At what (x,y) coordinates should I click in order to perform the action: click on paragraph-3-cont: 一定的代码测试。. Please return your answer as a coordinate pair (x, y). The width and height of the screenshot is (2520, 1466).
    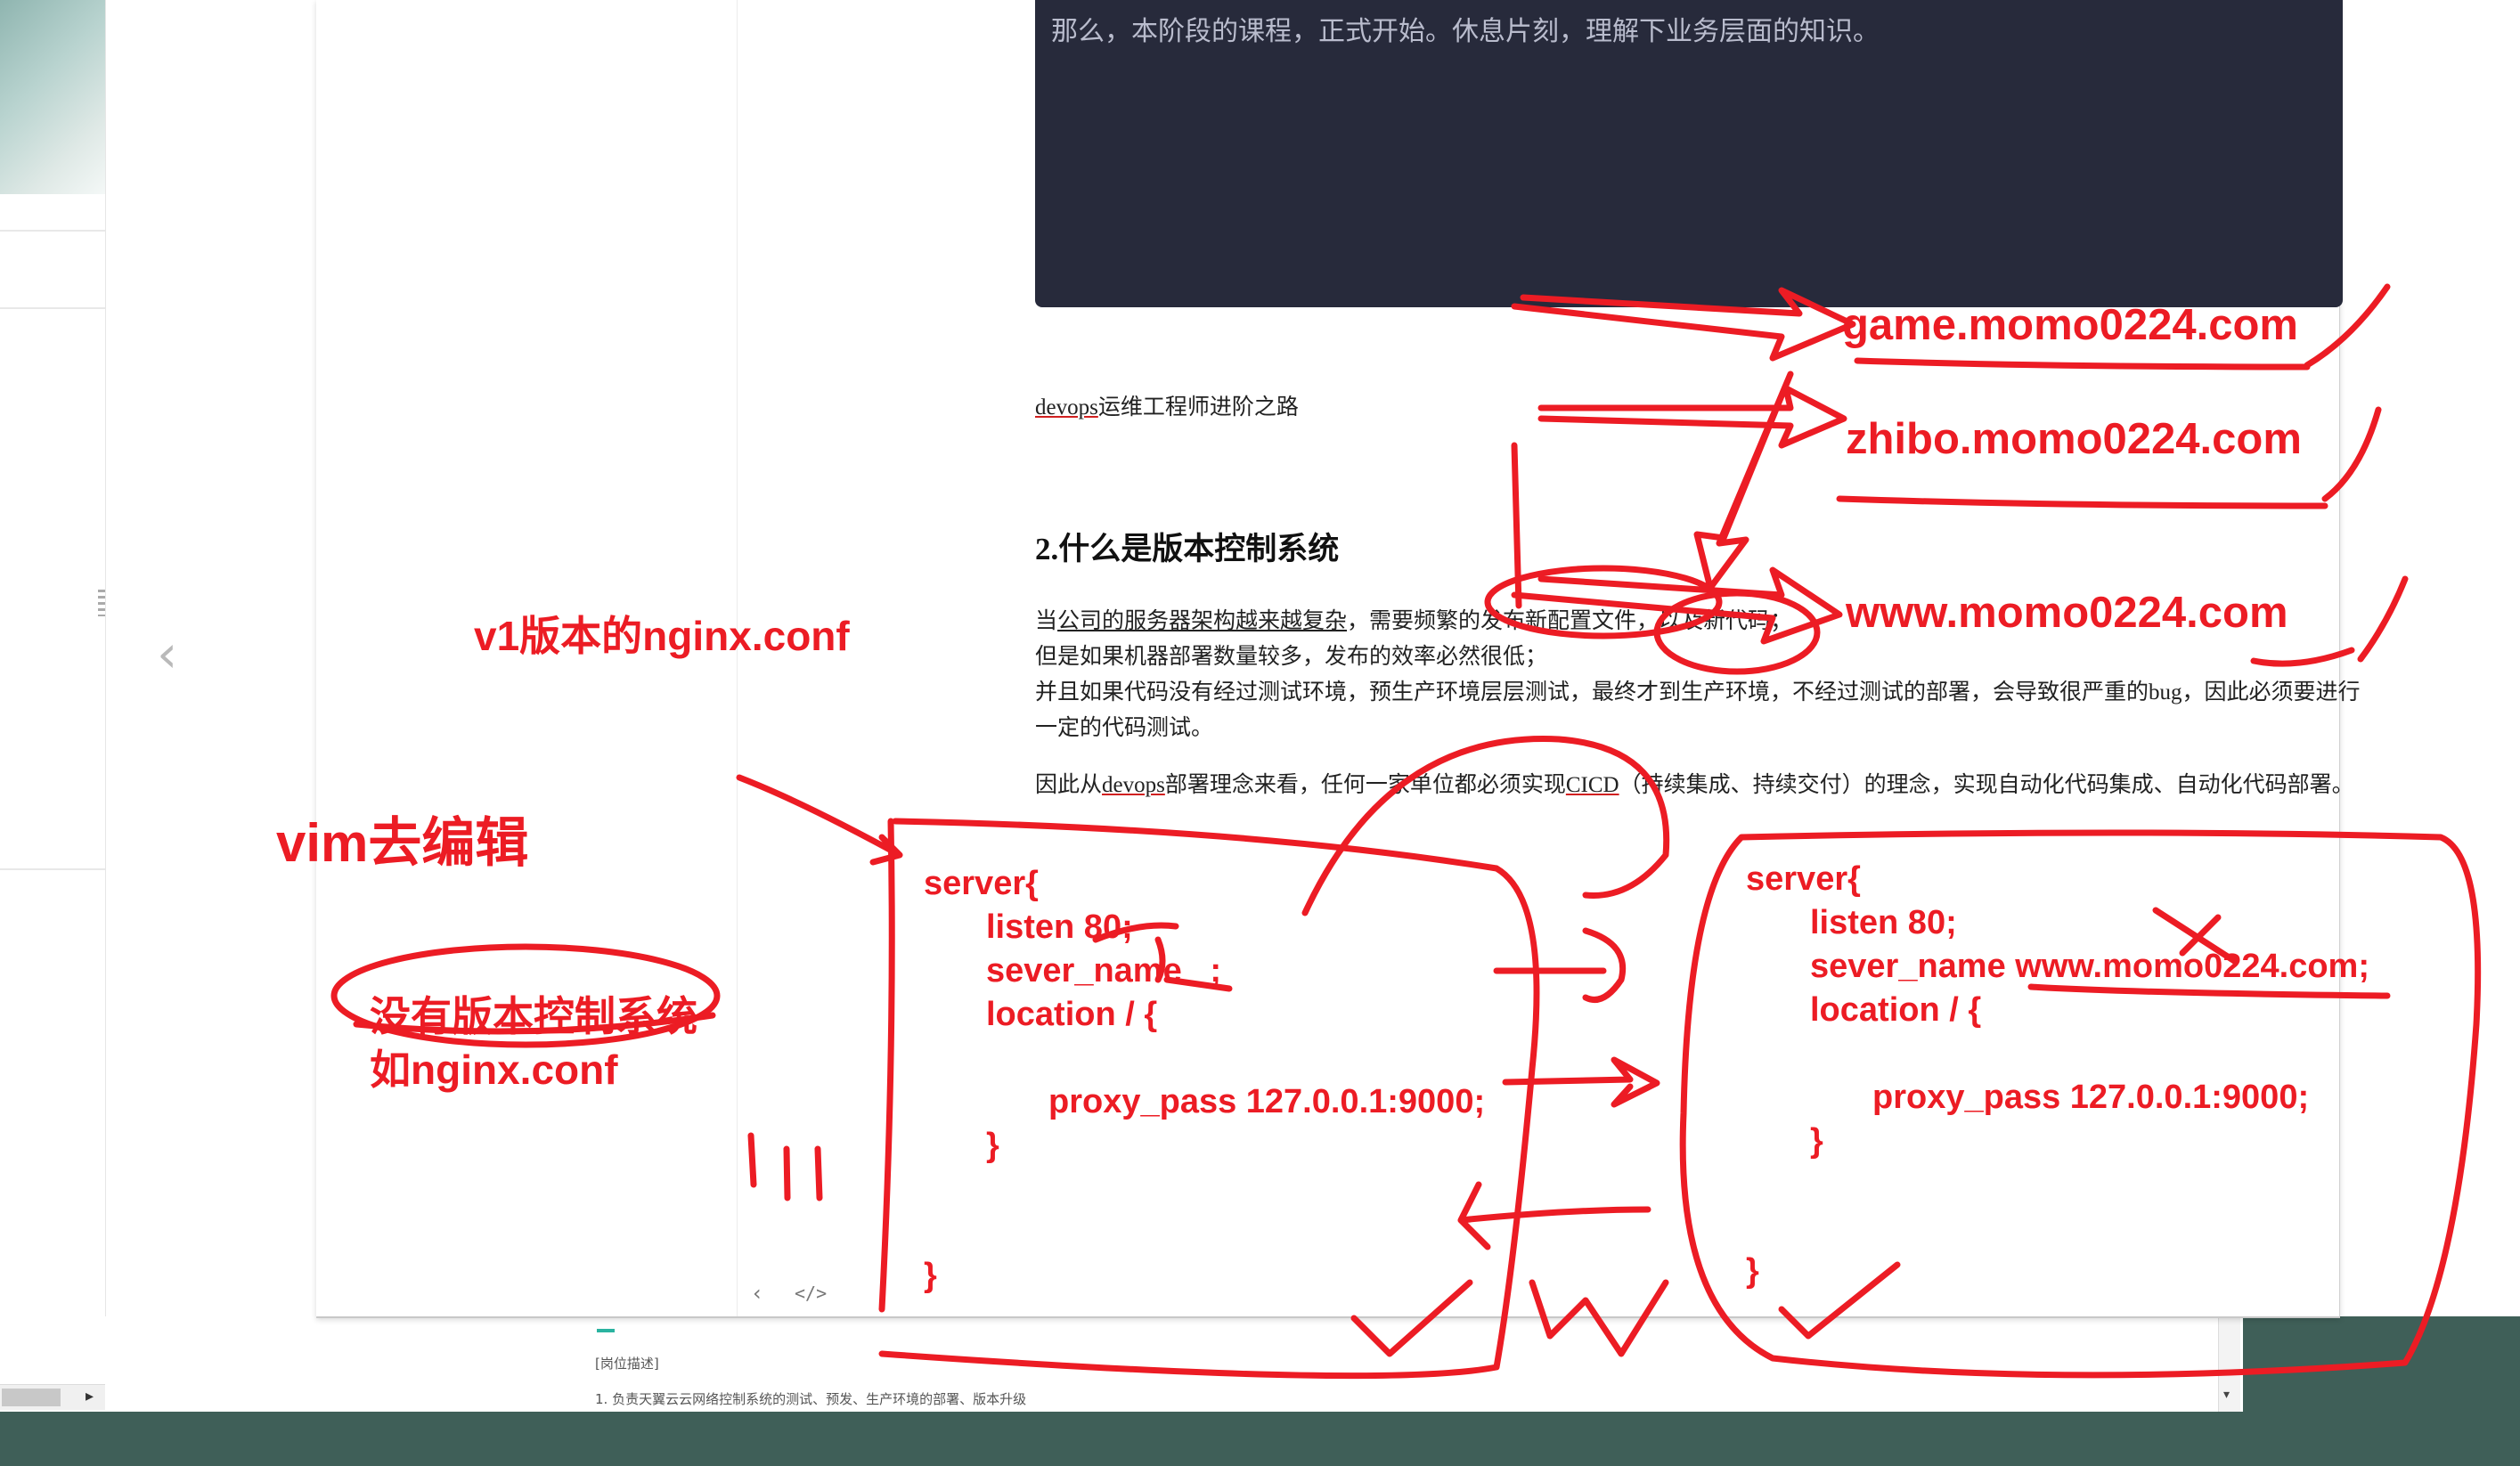
    Looking at the image, I should click on (1125, 728).